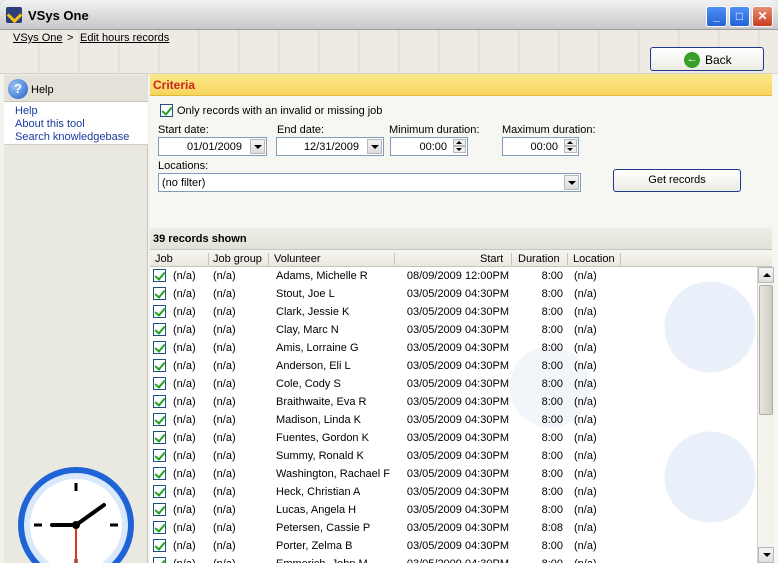 Image resolution: width=778 pixels, height=563 pixels. What do you see at coordinates (72, 137) in the screenshot?
I see `search-knowledgebase-link: Search knowledgebase` at bounding box center [72, 137].